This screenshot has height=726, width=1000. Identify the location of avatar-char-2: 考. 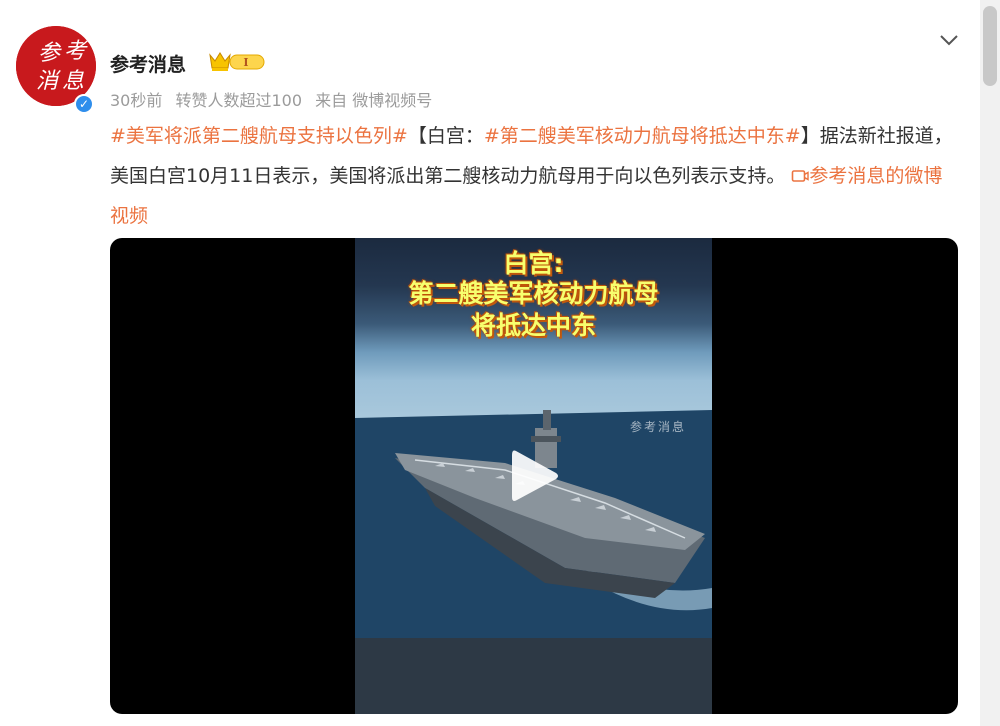
(76, 51).